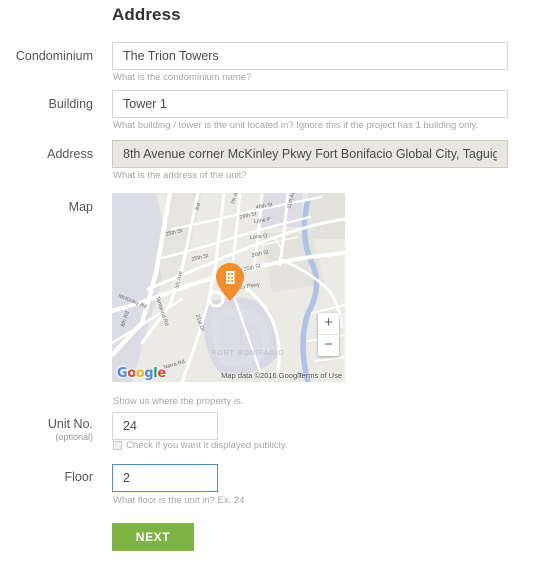 Image resolution: width=555 pixels, height=563 pixels. I want to click on address-input, so click(310, 154).